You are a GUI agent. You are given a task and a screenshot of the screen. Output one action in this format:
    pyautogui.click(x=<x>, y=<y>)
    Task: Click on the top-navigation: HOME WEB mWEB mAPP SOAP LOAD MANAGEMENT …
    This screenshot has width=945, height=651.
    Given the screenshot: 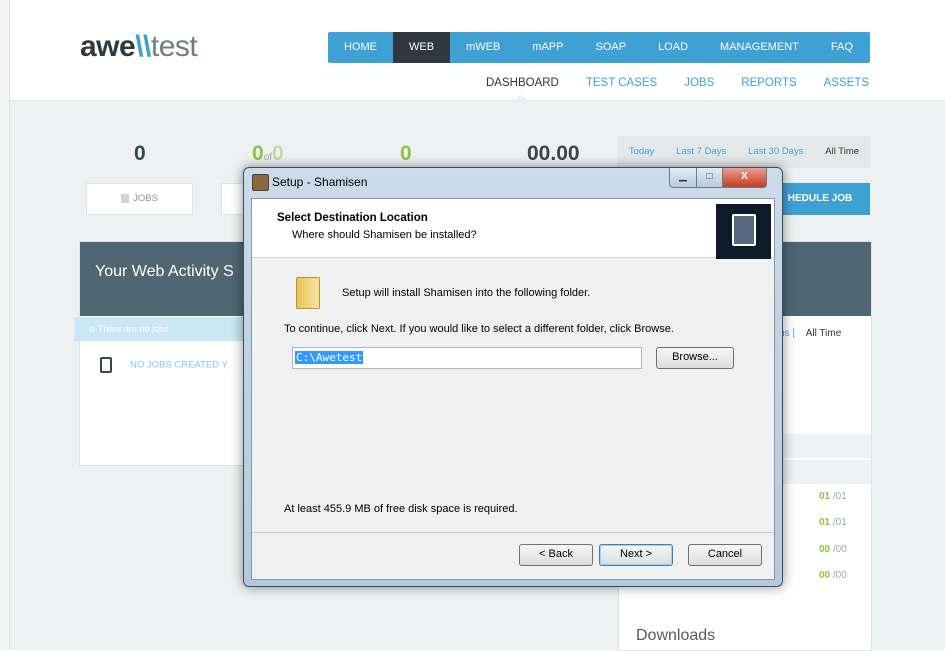 What is the action you would take?
    pyautogui.click(x=599, y=47)
    